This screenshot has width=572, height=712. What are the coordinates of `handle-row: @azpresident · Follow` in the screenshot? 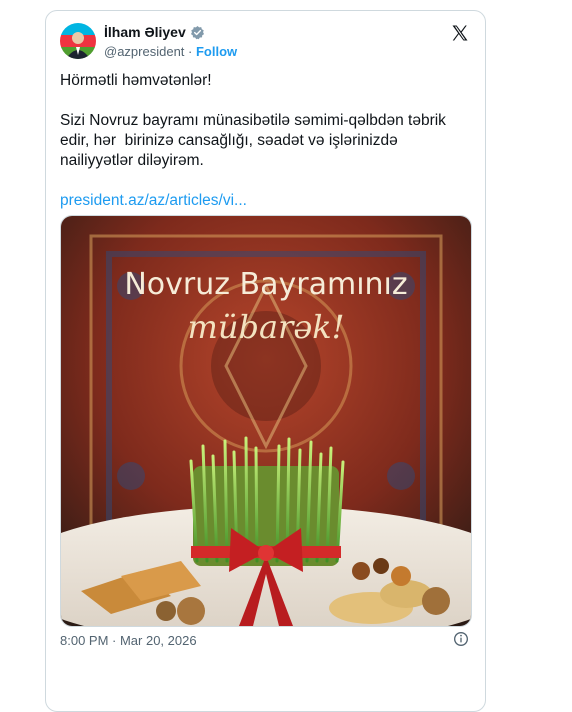 It's located at (170, 51).